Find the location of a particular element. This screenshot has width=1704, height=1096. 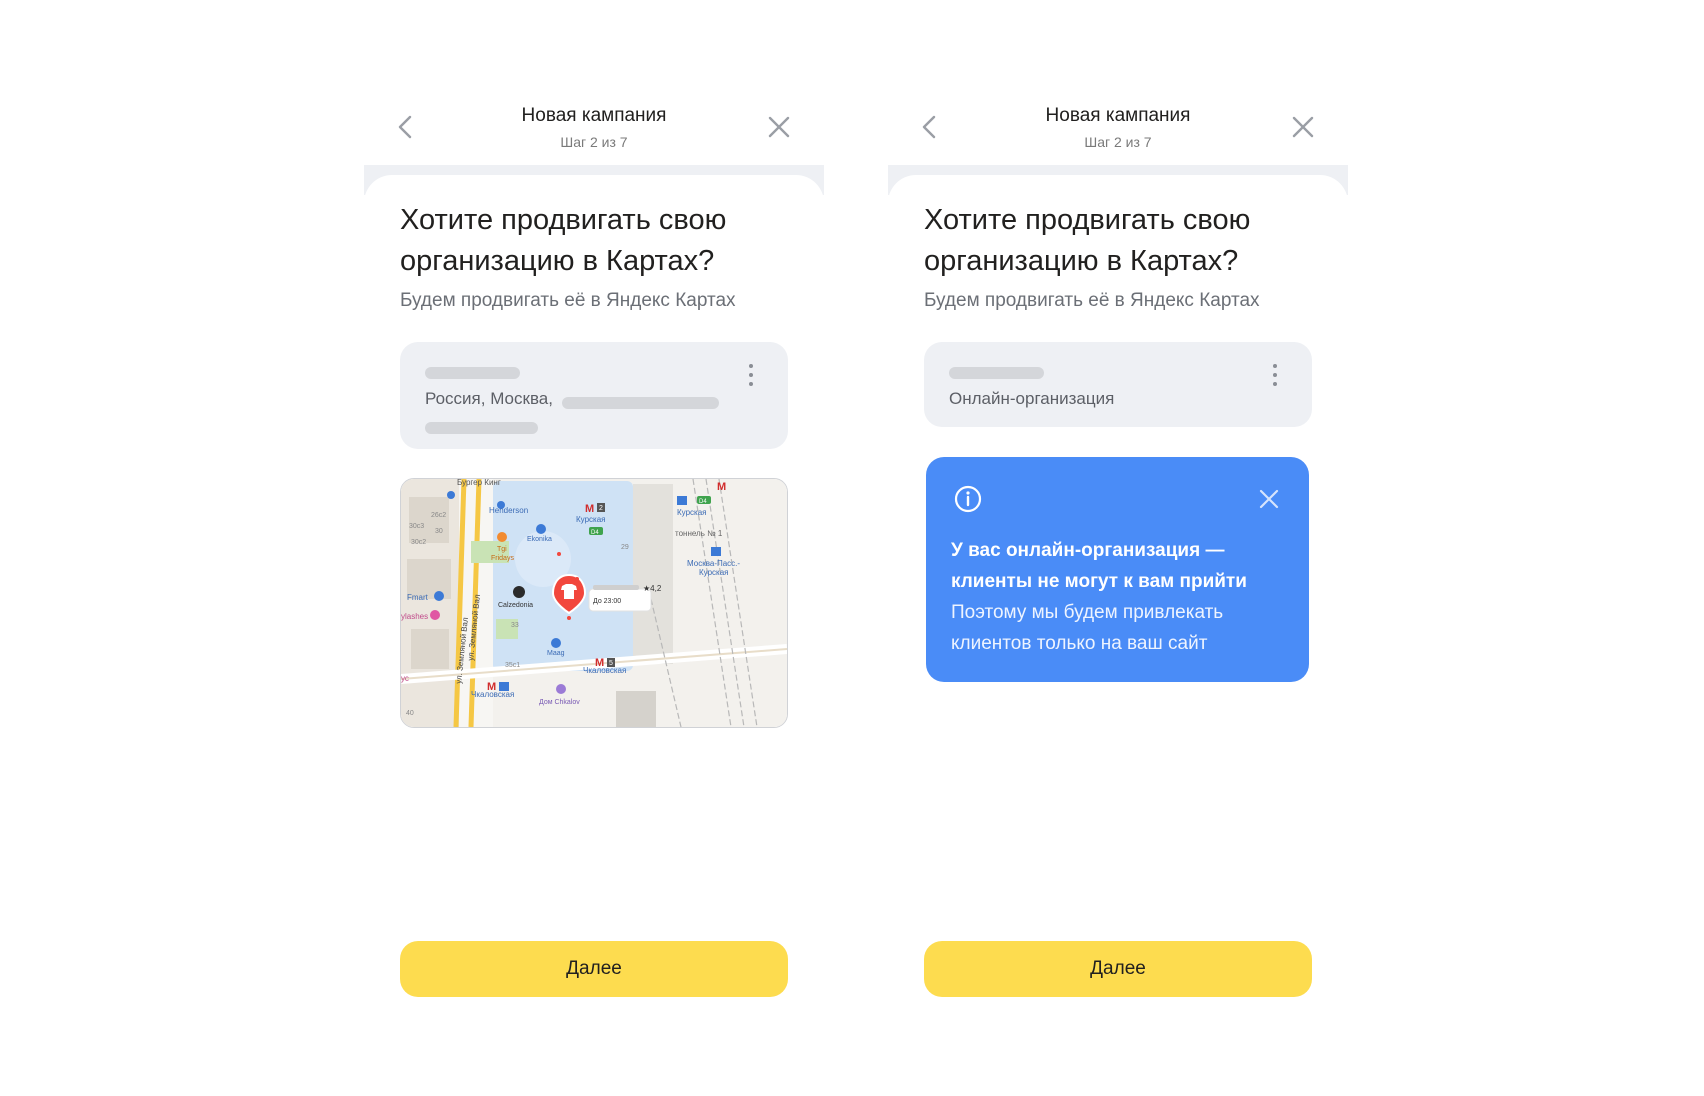

map-label-building: 33 is located at coordinates (515, 625).